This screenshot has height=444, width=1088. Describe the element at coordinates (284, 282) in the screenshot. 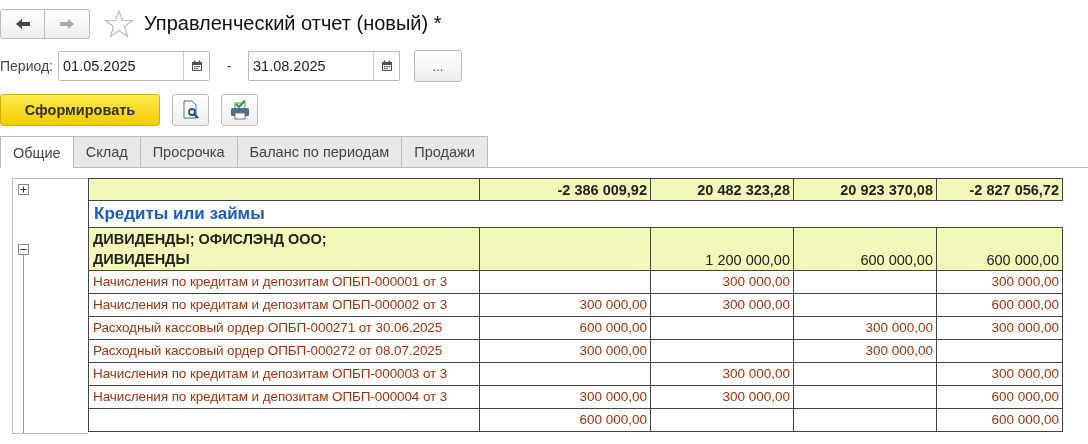

I see `table-cell: Начисления по кредитам и депозитам ОПБП-000001 от 3` at that location.